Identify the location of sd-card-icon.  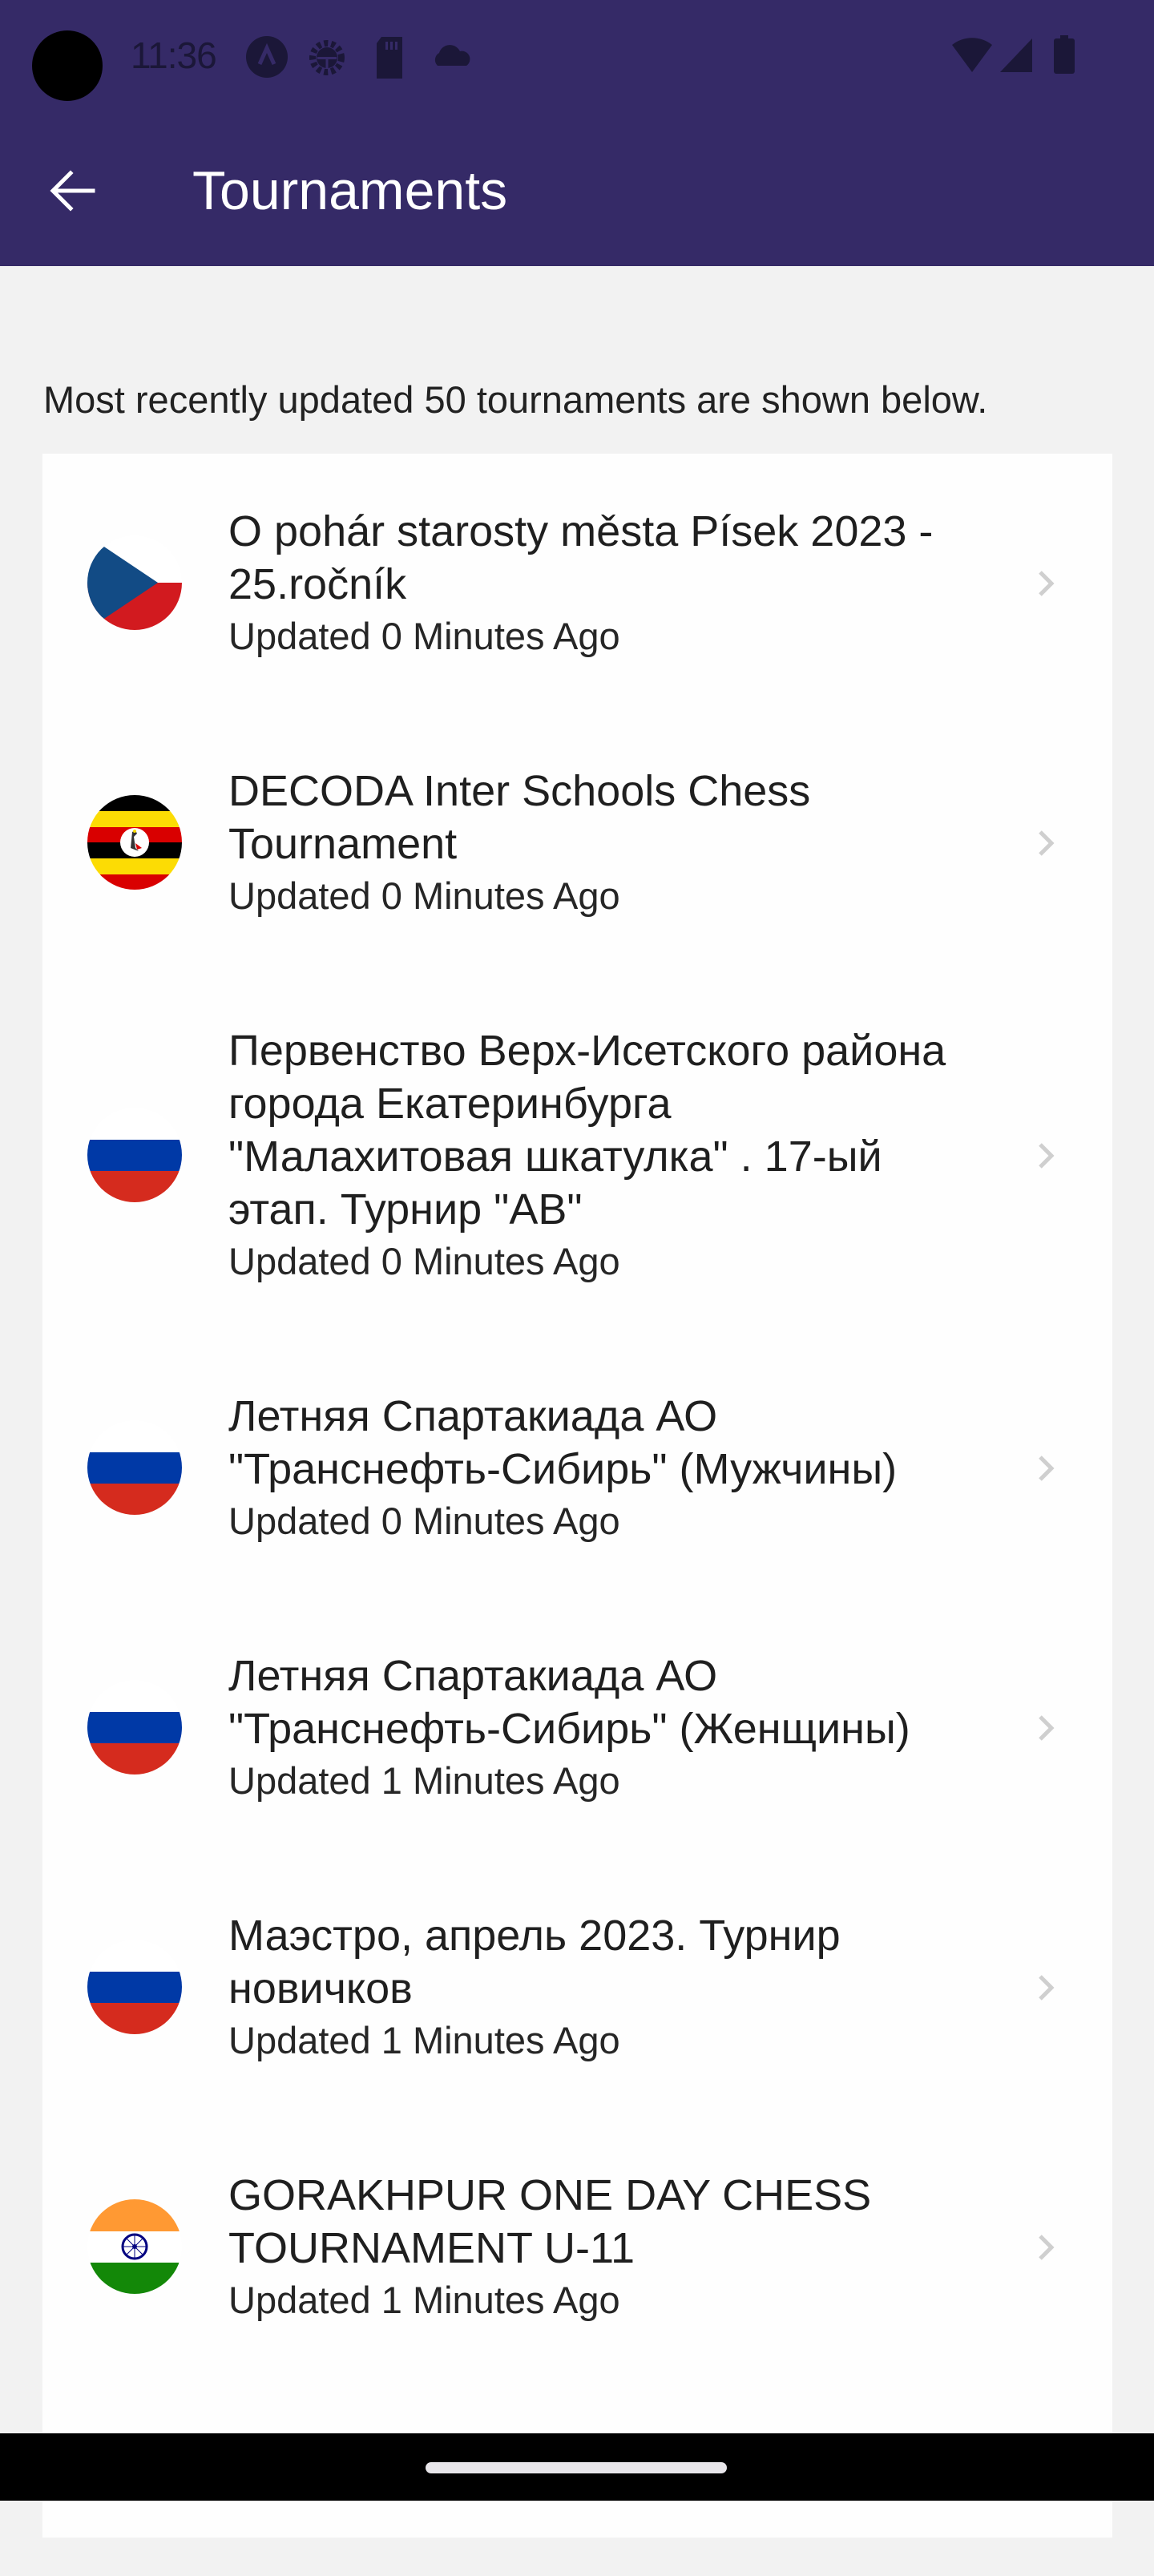
(389, 60).